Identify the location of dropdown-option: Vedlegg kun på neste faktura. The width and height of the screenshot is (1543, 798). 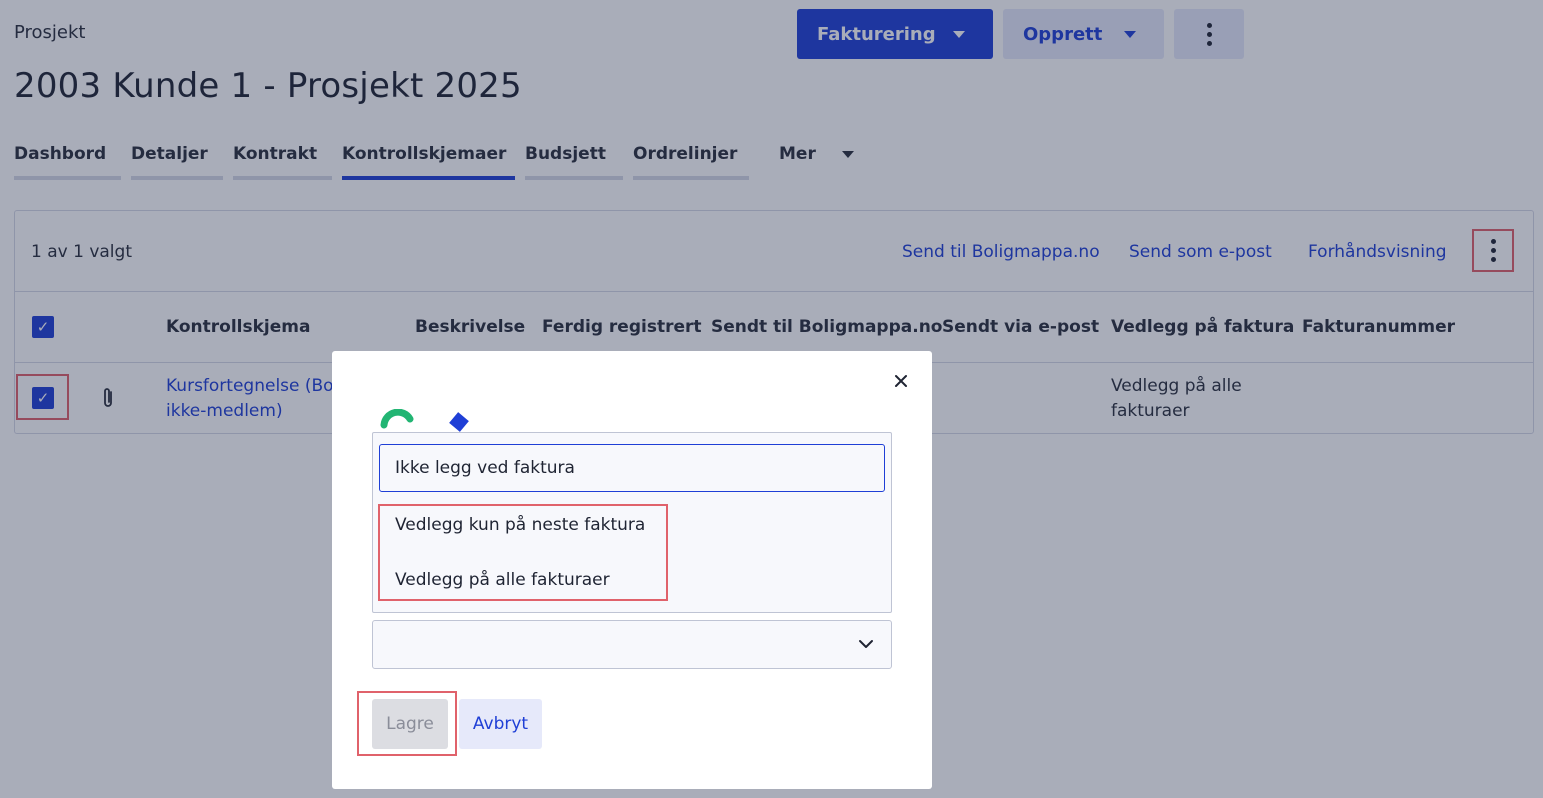
(520, 525).